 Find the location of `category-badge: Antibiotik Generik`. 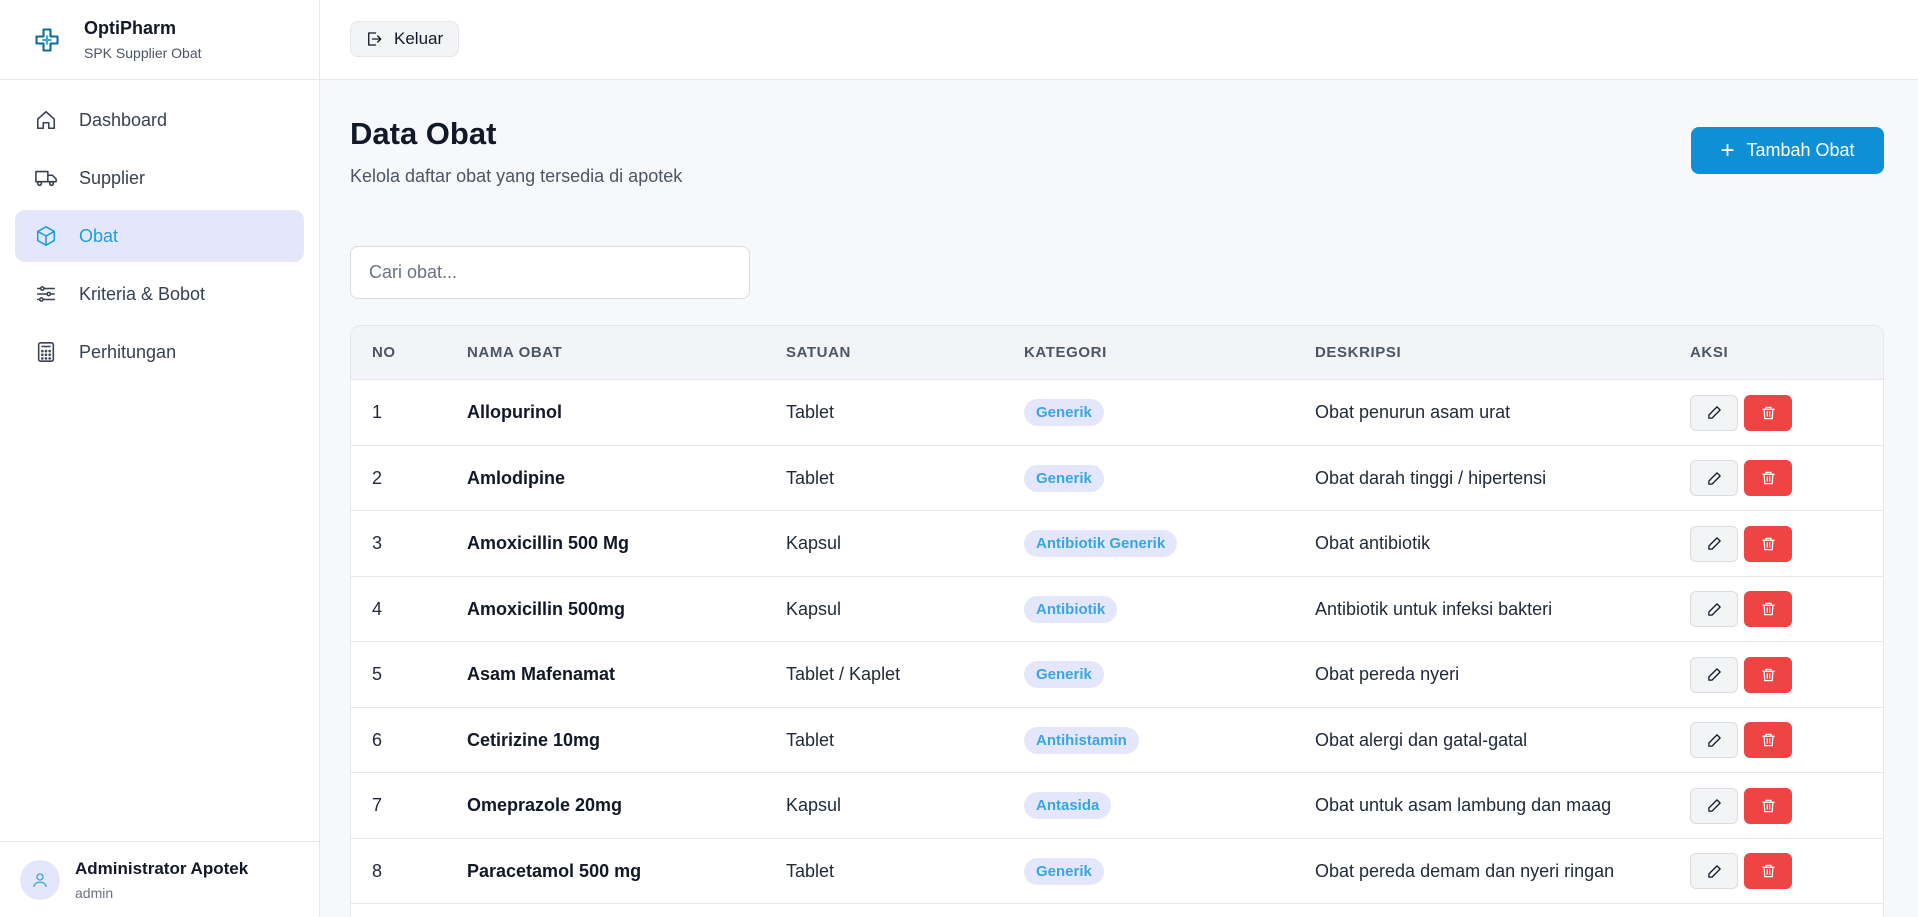

category-badge: Antibiotik Generik is located at coordinates (1101, 543).